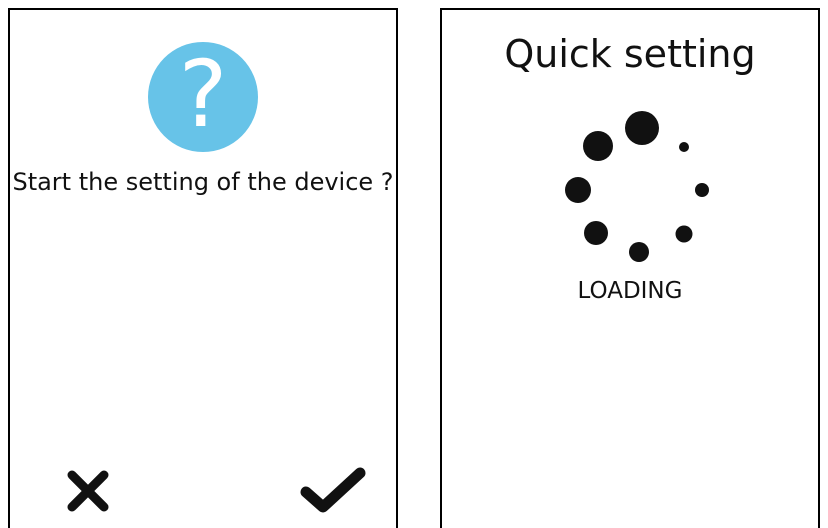 The height and width of the screenshot is (528, 828). What do you see at coordinates (203, 94) in the screenshot?
I see `help-glyph: ?` at bounding box center [203, 94].